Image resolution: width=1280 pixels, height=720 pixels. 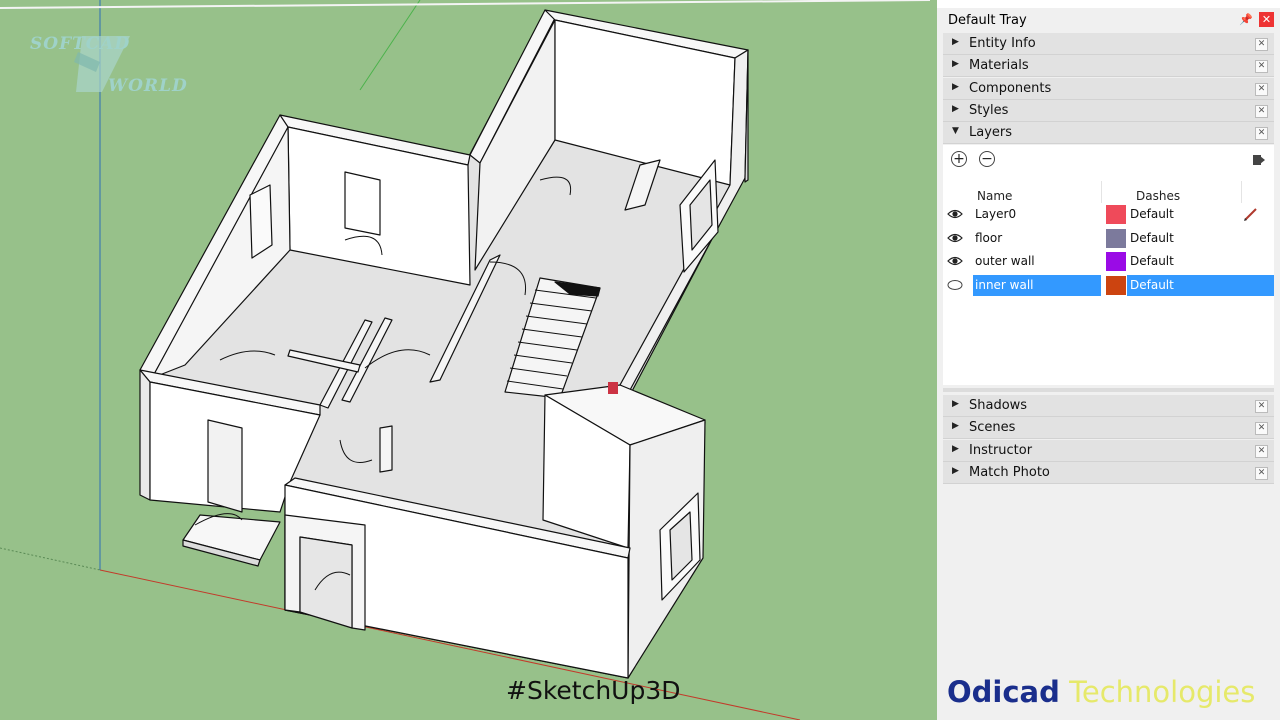 I want to click on panel-label: Layers, so click(x=991, y=132).